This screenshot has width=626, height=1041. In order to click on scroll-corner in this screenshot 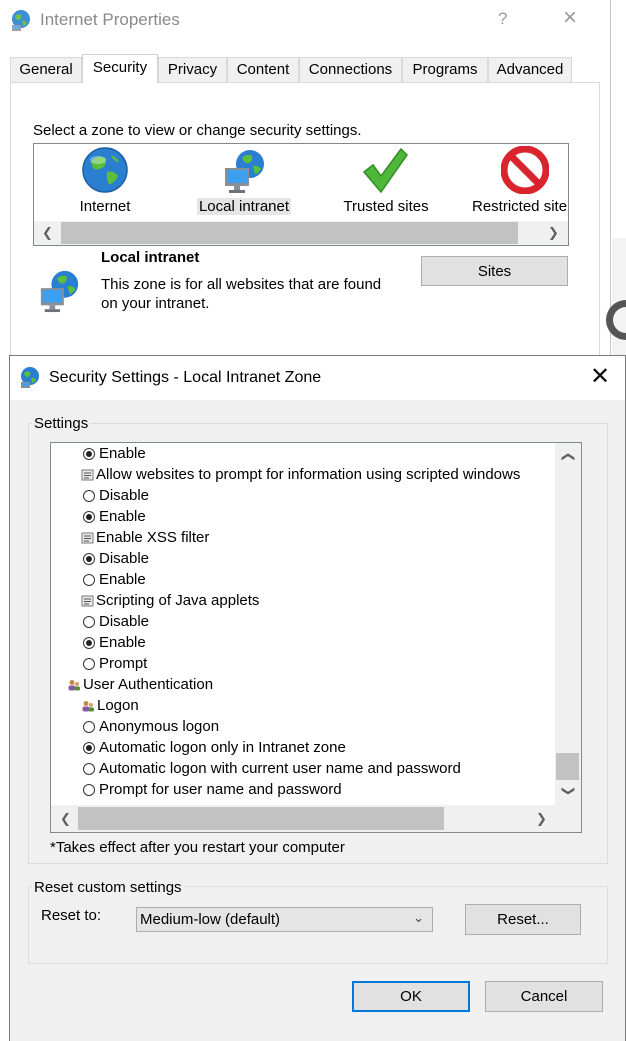, I will do `click(568, 818)`.